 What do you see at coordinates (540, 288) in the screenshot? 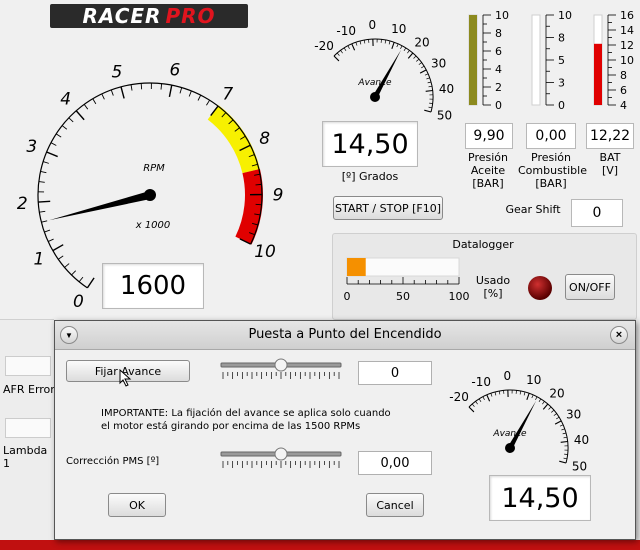
I see `datalogger-led` at bounding box center [540, 288].